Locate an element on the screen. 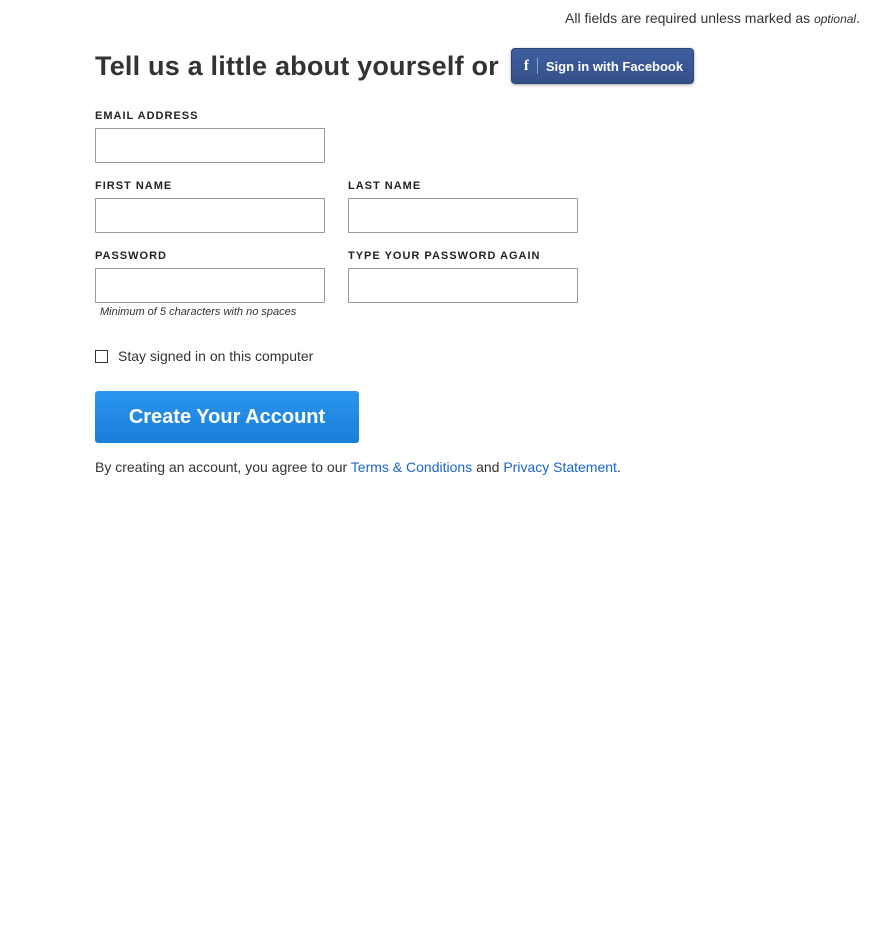  first-name-field-group: FIRST NAME is located at coordinates (210, 206).